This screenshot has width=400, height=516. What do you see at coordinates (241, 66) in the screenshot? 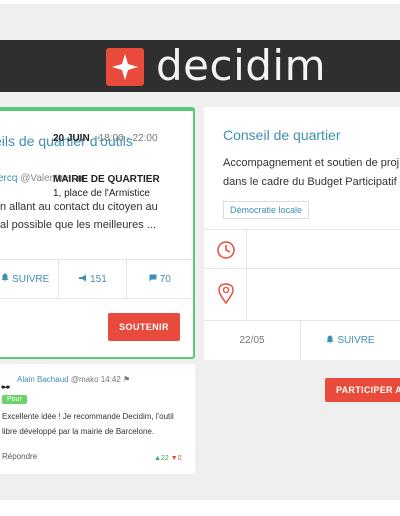
I see `brand-name: decidim` at bounding box center [241, 66].